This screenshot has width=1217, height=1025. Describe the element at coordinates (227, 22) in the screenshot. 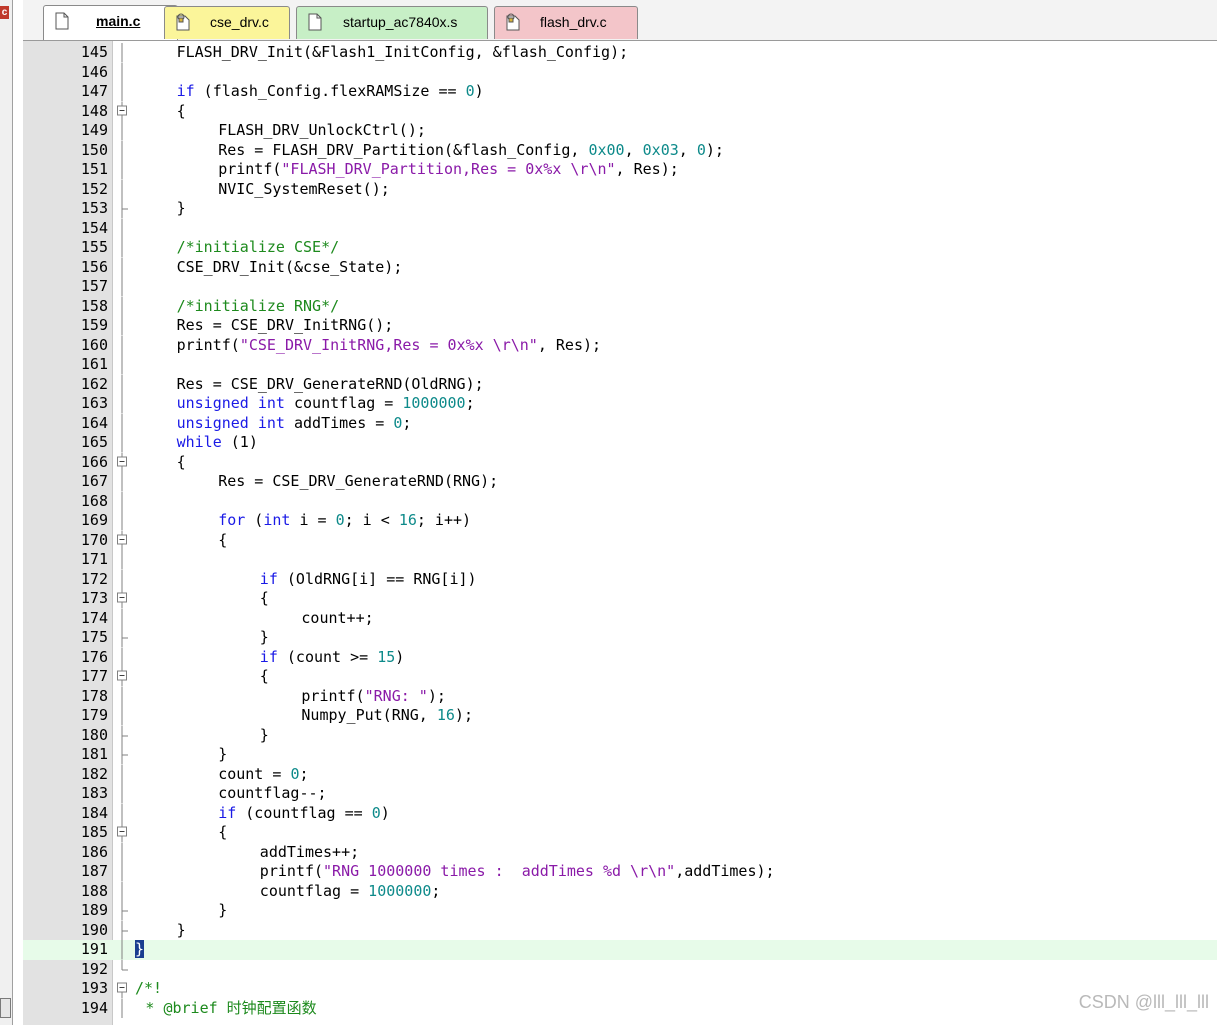

I see `tab-cse-drv-c: cse_drv.c` at that location.